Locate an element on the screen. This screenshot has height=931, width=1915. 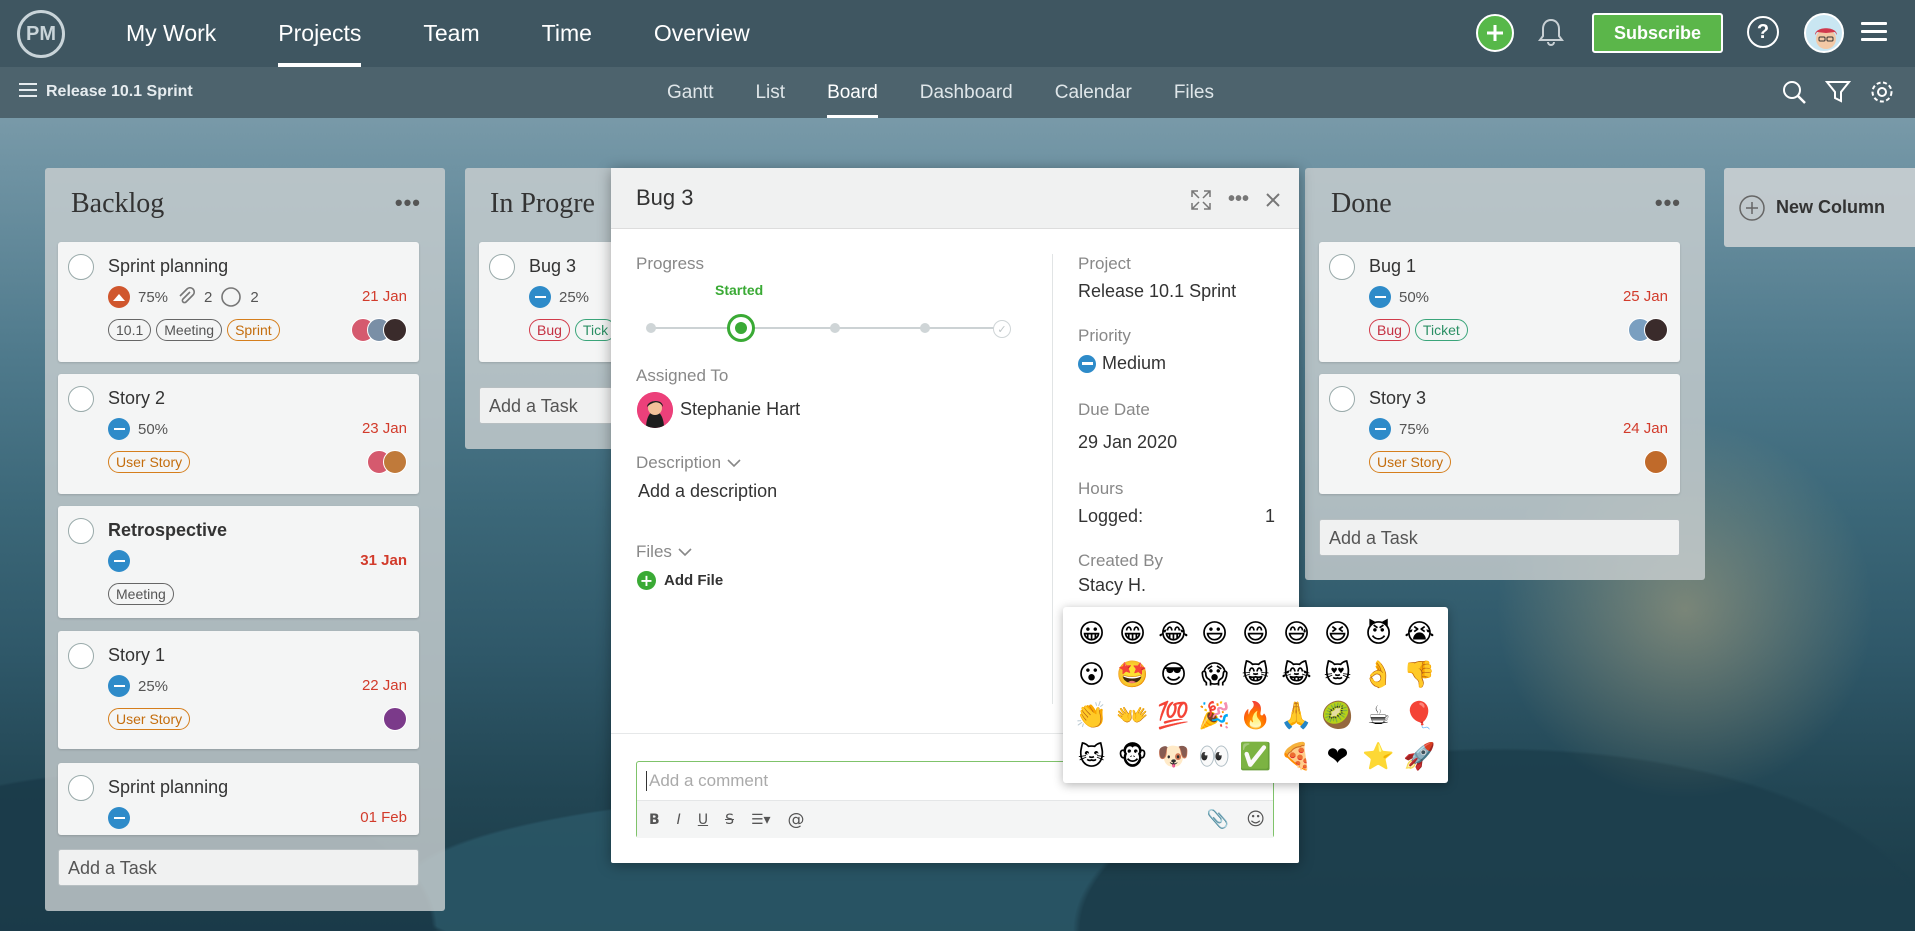
gear-icon is located at coordinates (1882, 92).